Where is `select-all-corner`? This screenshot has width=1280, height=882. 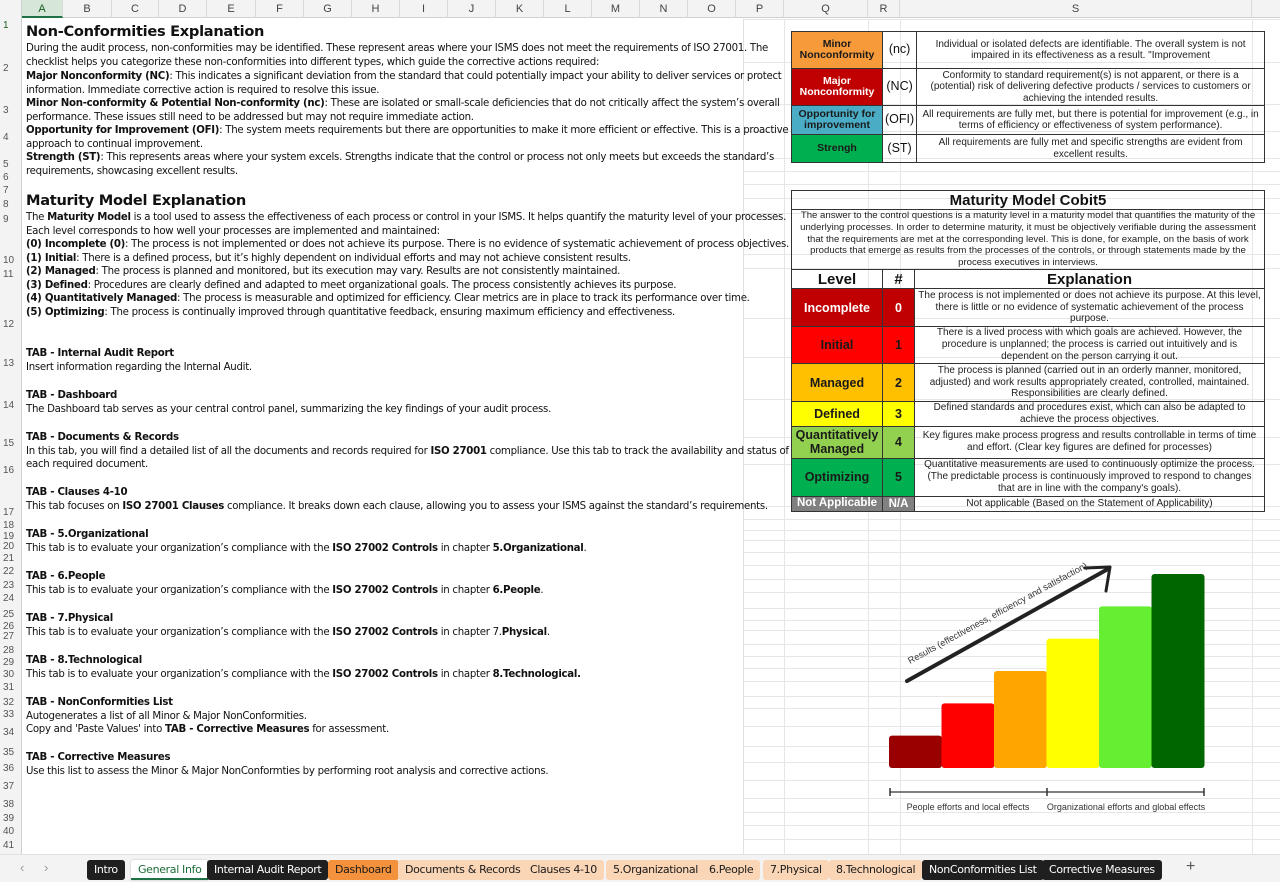 select-all-corner is located at coordinates (11, 9).